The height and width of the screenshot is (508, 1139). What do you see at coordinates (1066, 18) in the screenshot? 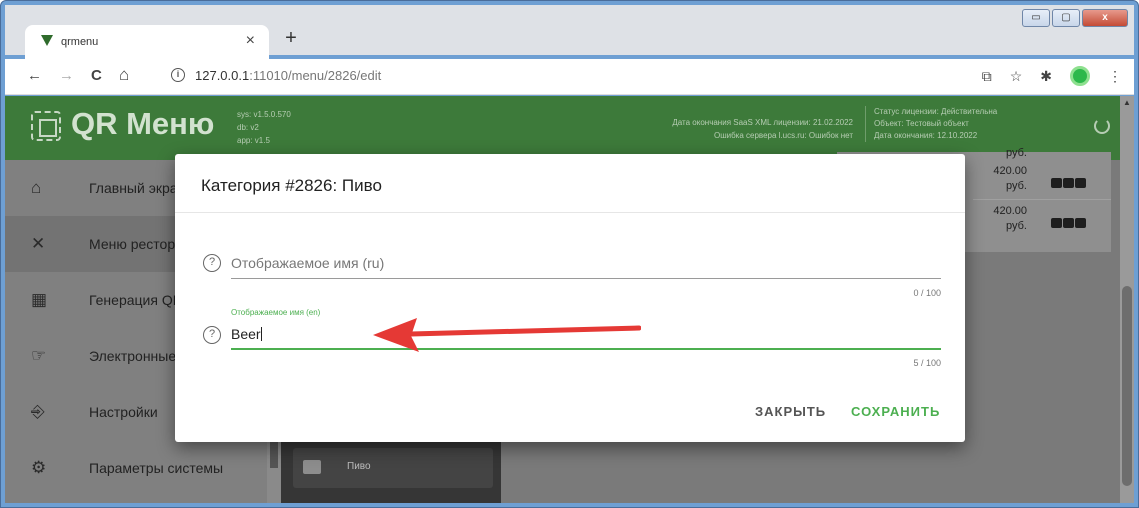
I see `maximize-button: ▢` at bounding box center [1066, 18].